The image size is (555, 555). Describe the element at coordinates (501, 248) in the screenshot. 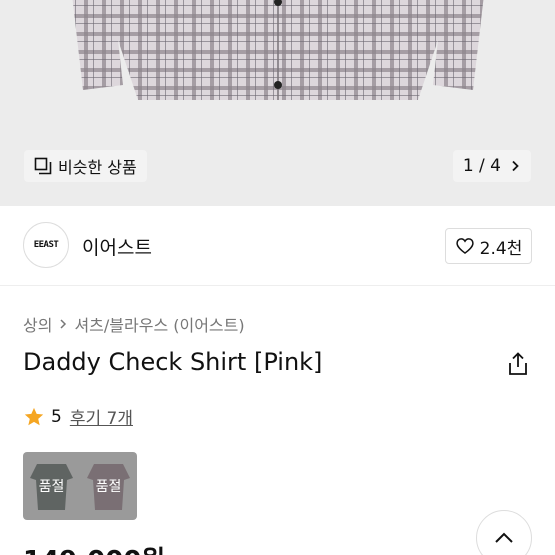

I see `like-count: 2.4천` at that location.